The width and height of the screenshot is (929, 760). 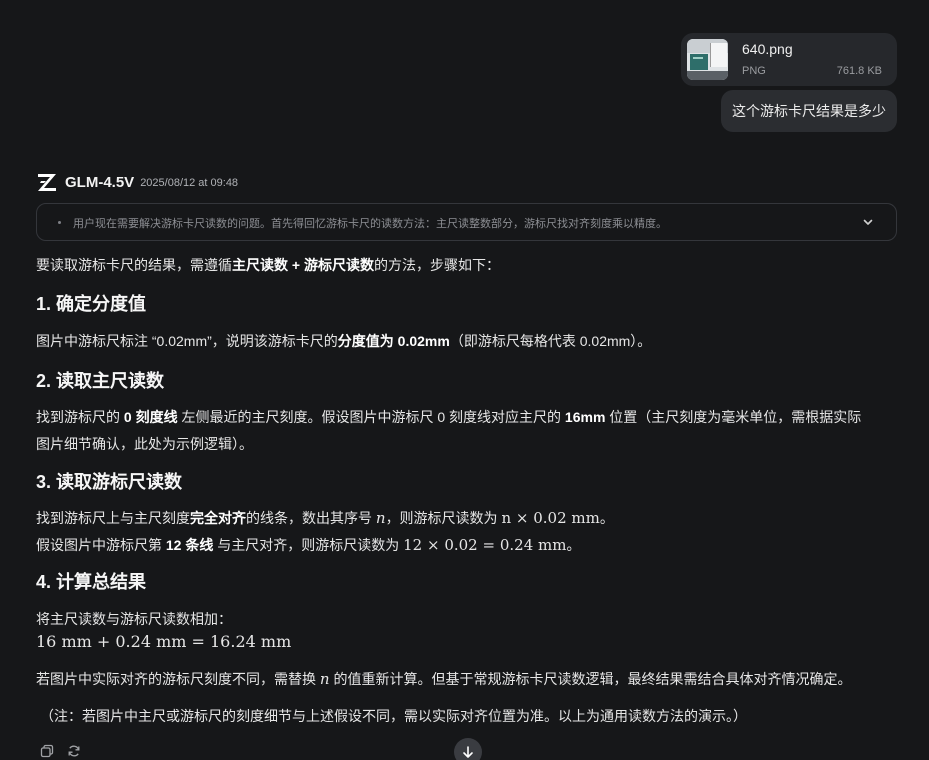 I want to click on refresh-icon, so click(x=74, y=751).